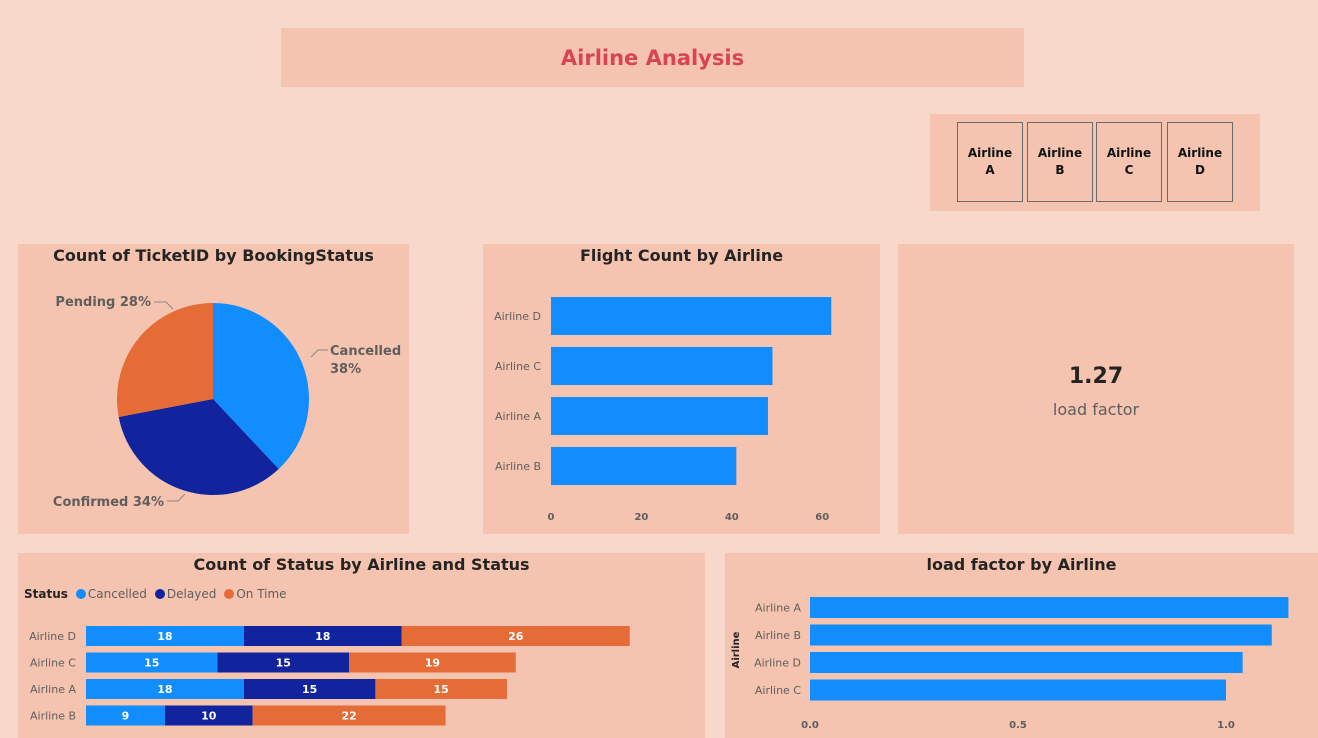 This screenshot has width=1318, height=738. I want to click on title-banner: Airline Analysis, so click(652, 57).